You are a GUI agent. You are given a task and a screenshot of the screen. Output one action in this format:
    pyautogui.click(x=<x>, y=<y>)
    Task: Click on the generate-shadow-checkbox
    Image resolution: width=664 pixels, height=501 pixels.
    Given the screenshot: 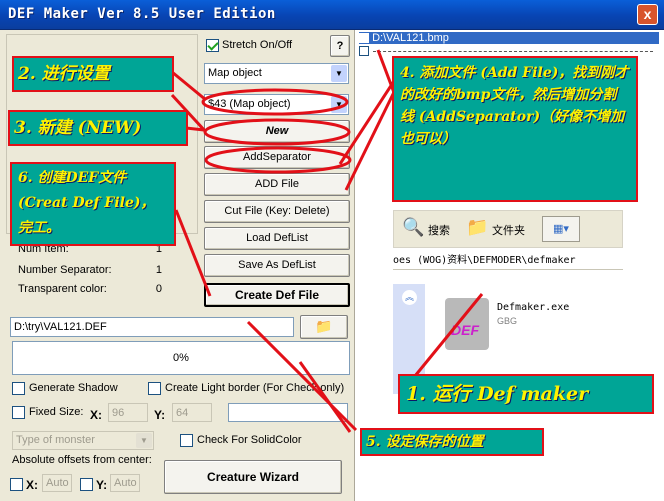 What is the action you would take?
    pyautogui.click(x=18, y=388)
    